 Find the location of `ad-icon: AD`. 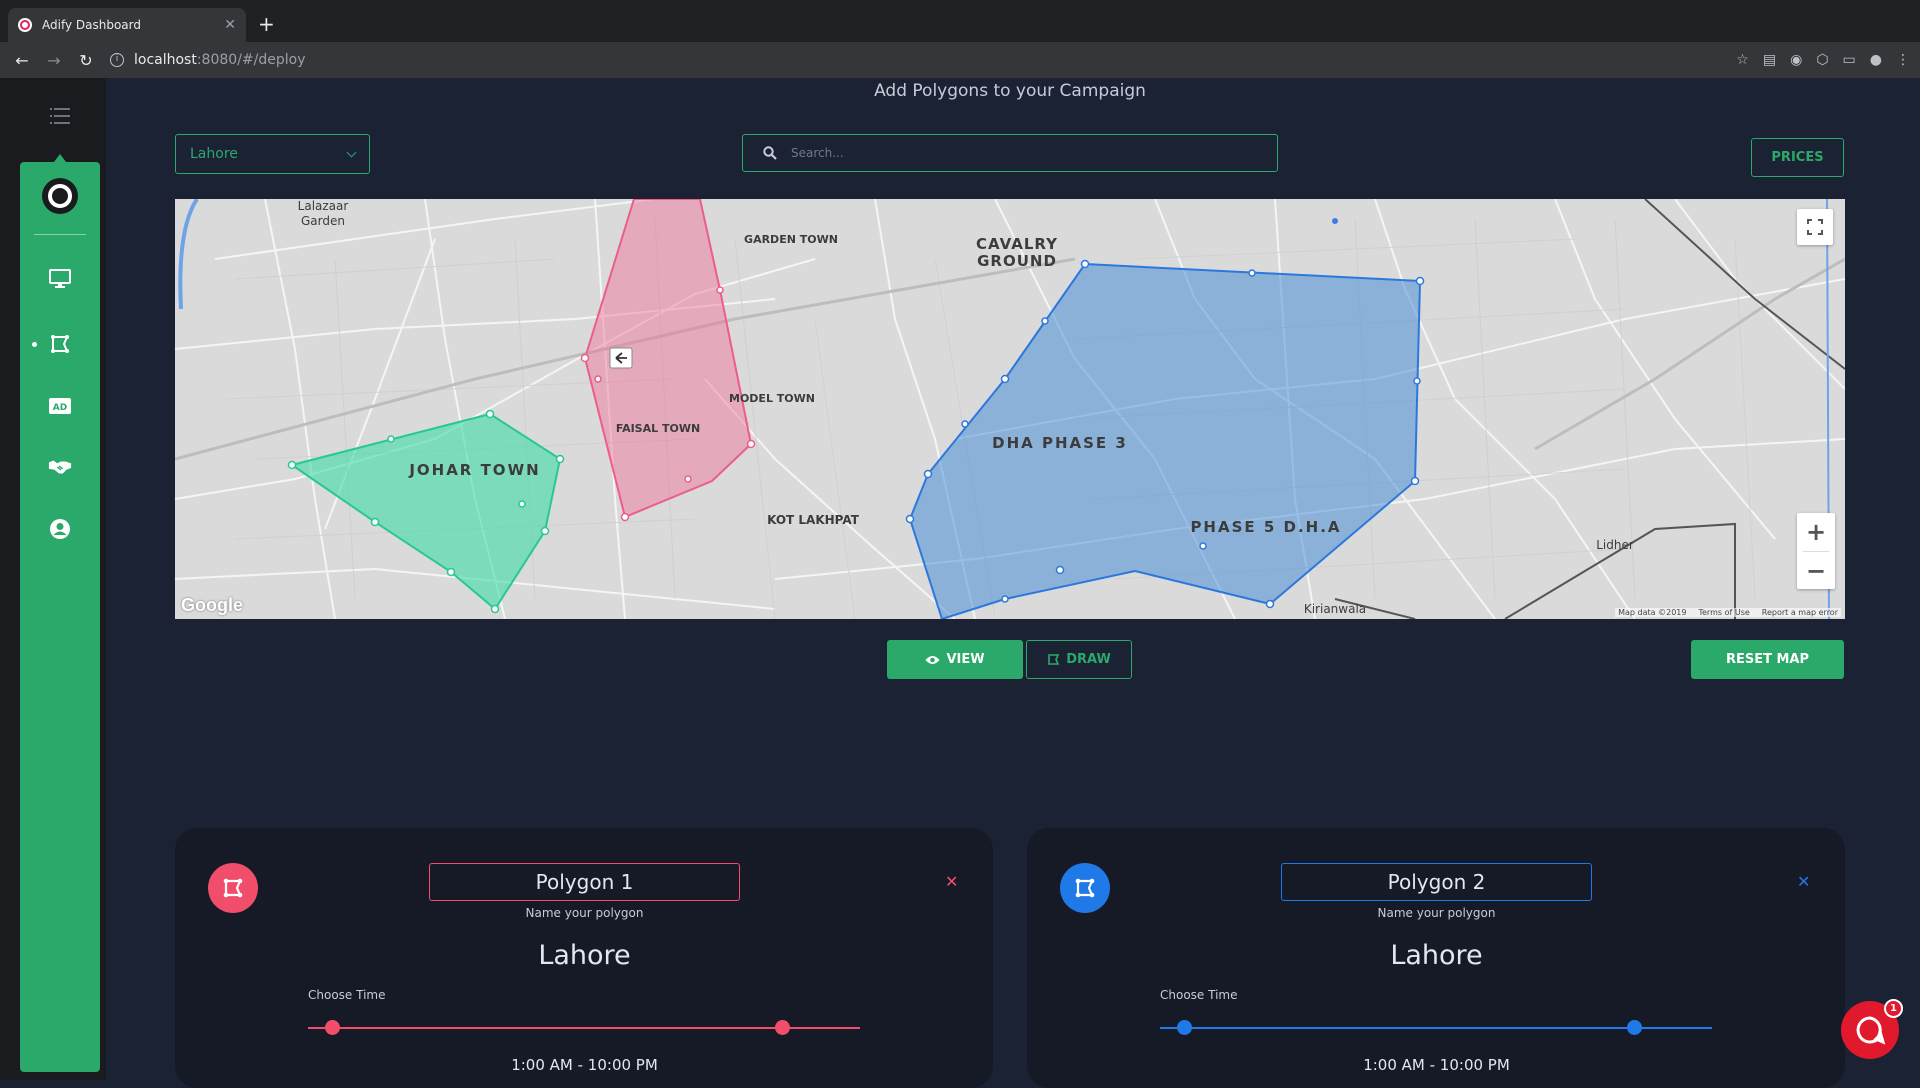

ad-icon: AD is located at coordinates (60, 406).